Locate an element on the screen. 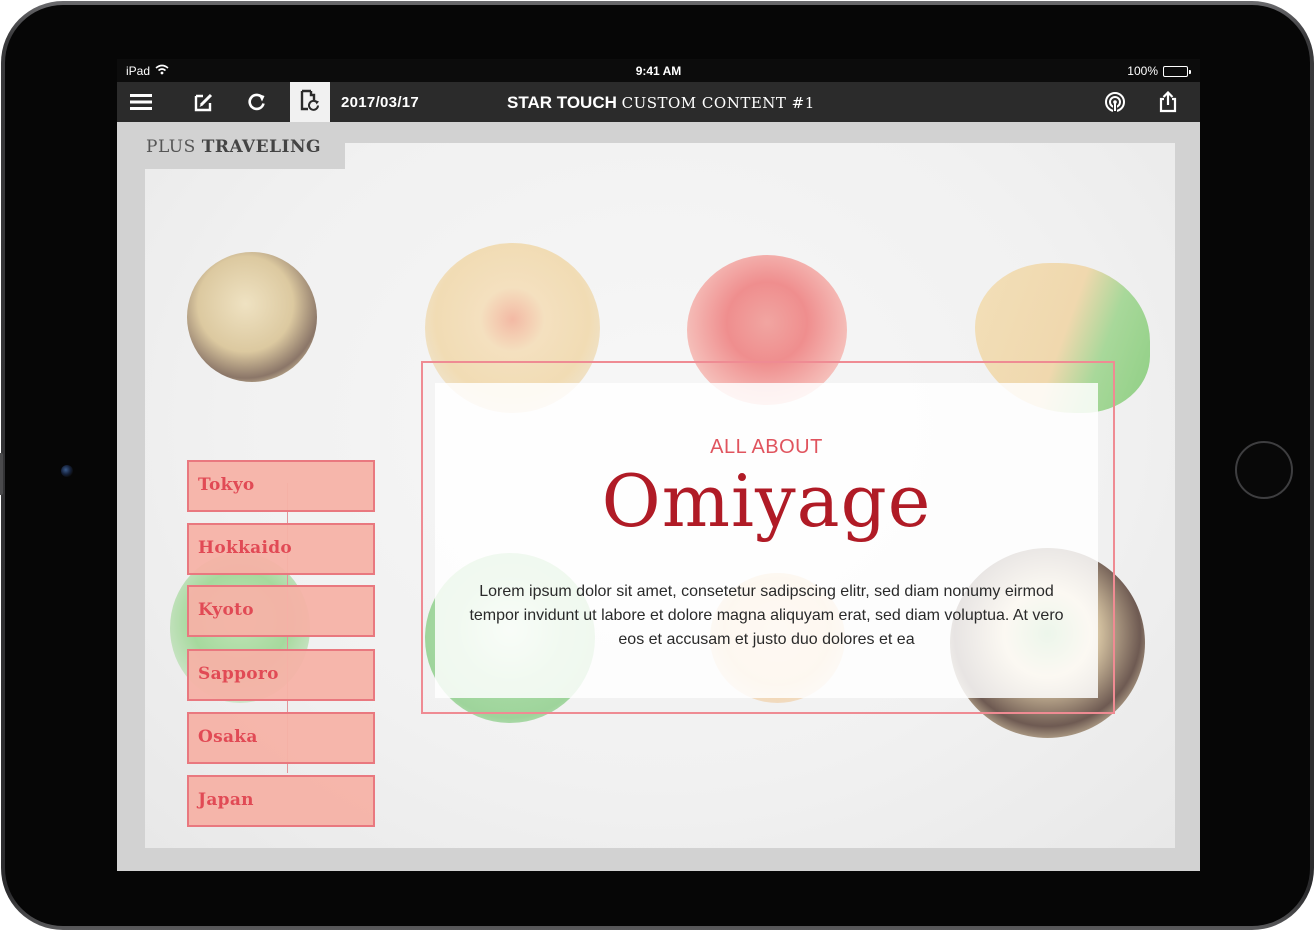 Image resolution: width=1316 pixels, height=933 pixels. broadcast-icon is located at coordinates (1115, 102).